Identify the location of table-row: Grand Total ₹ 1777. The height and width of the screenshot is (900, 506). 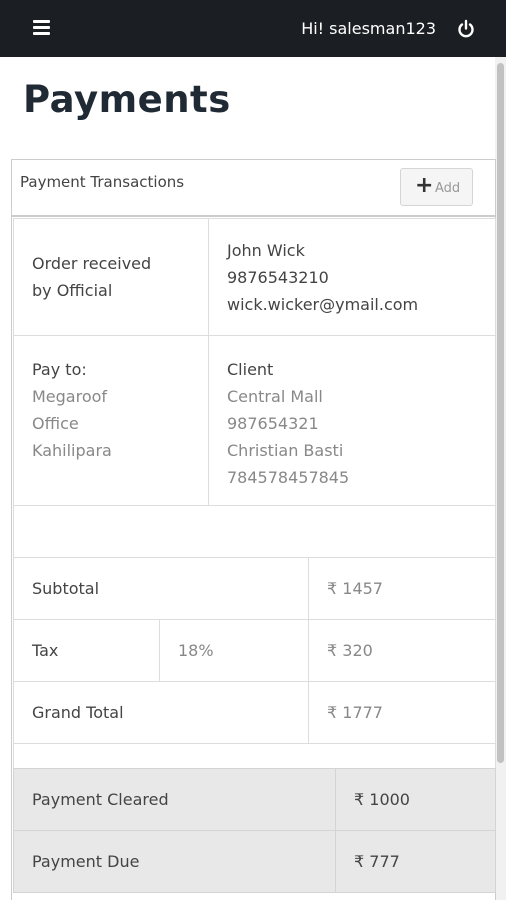
(254, 712).